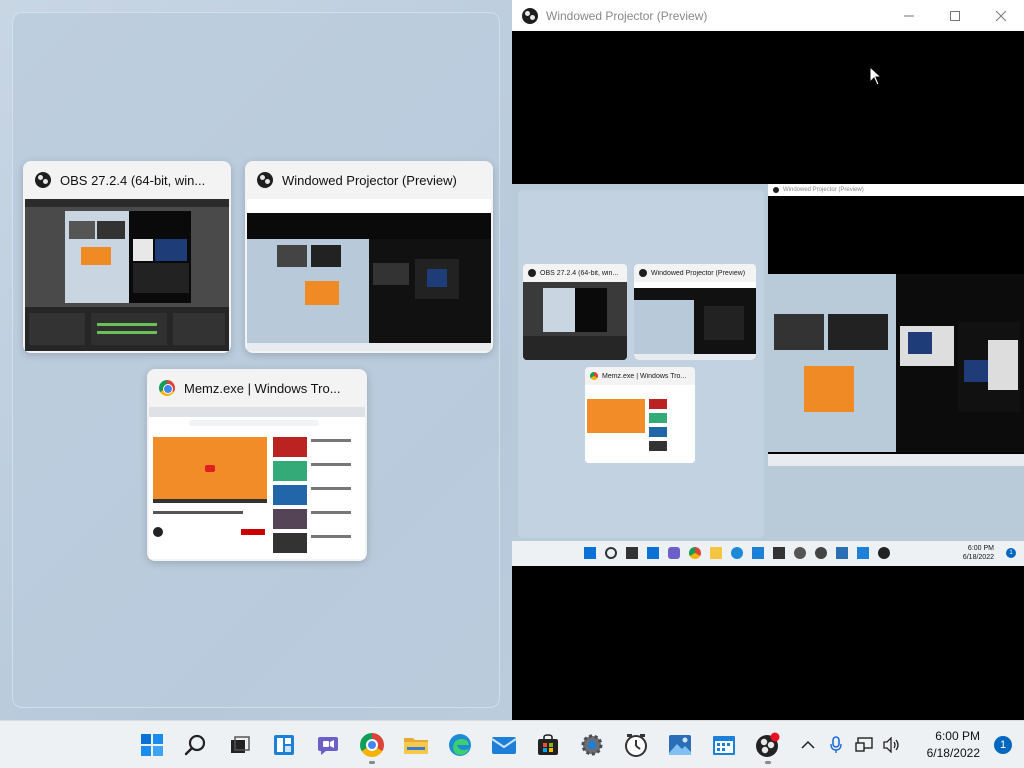 The width and height of the screenshot is (1024, 768). I want to click on snap-card-projector: Windowed Projector (Preview), so click(369, 257).